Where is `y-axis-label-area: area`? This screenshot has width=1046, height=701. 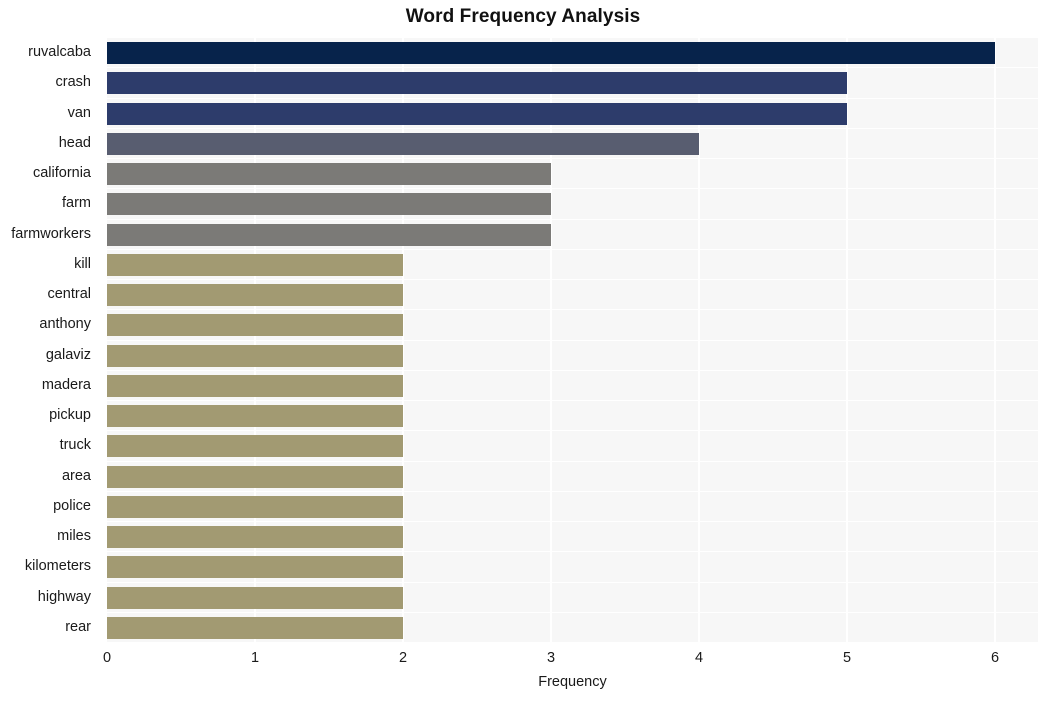
y-axis-label-area: area is located at coordinates (76, 475).